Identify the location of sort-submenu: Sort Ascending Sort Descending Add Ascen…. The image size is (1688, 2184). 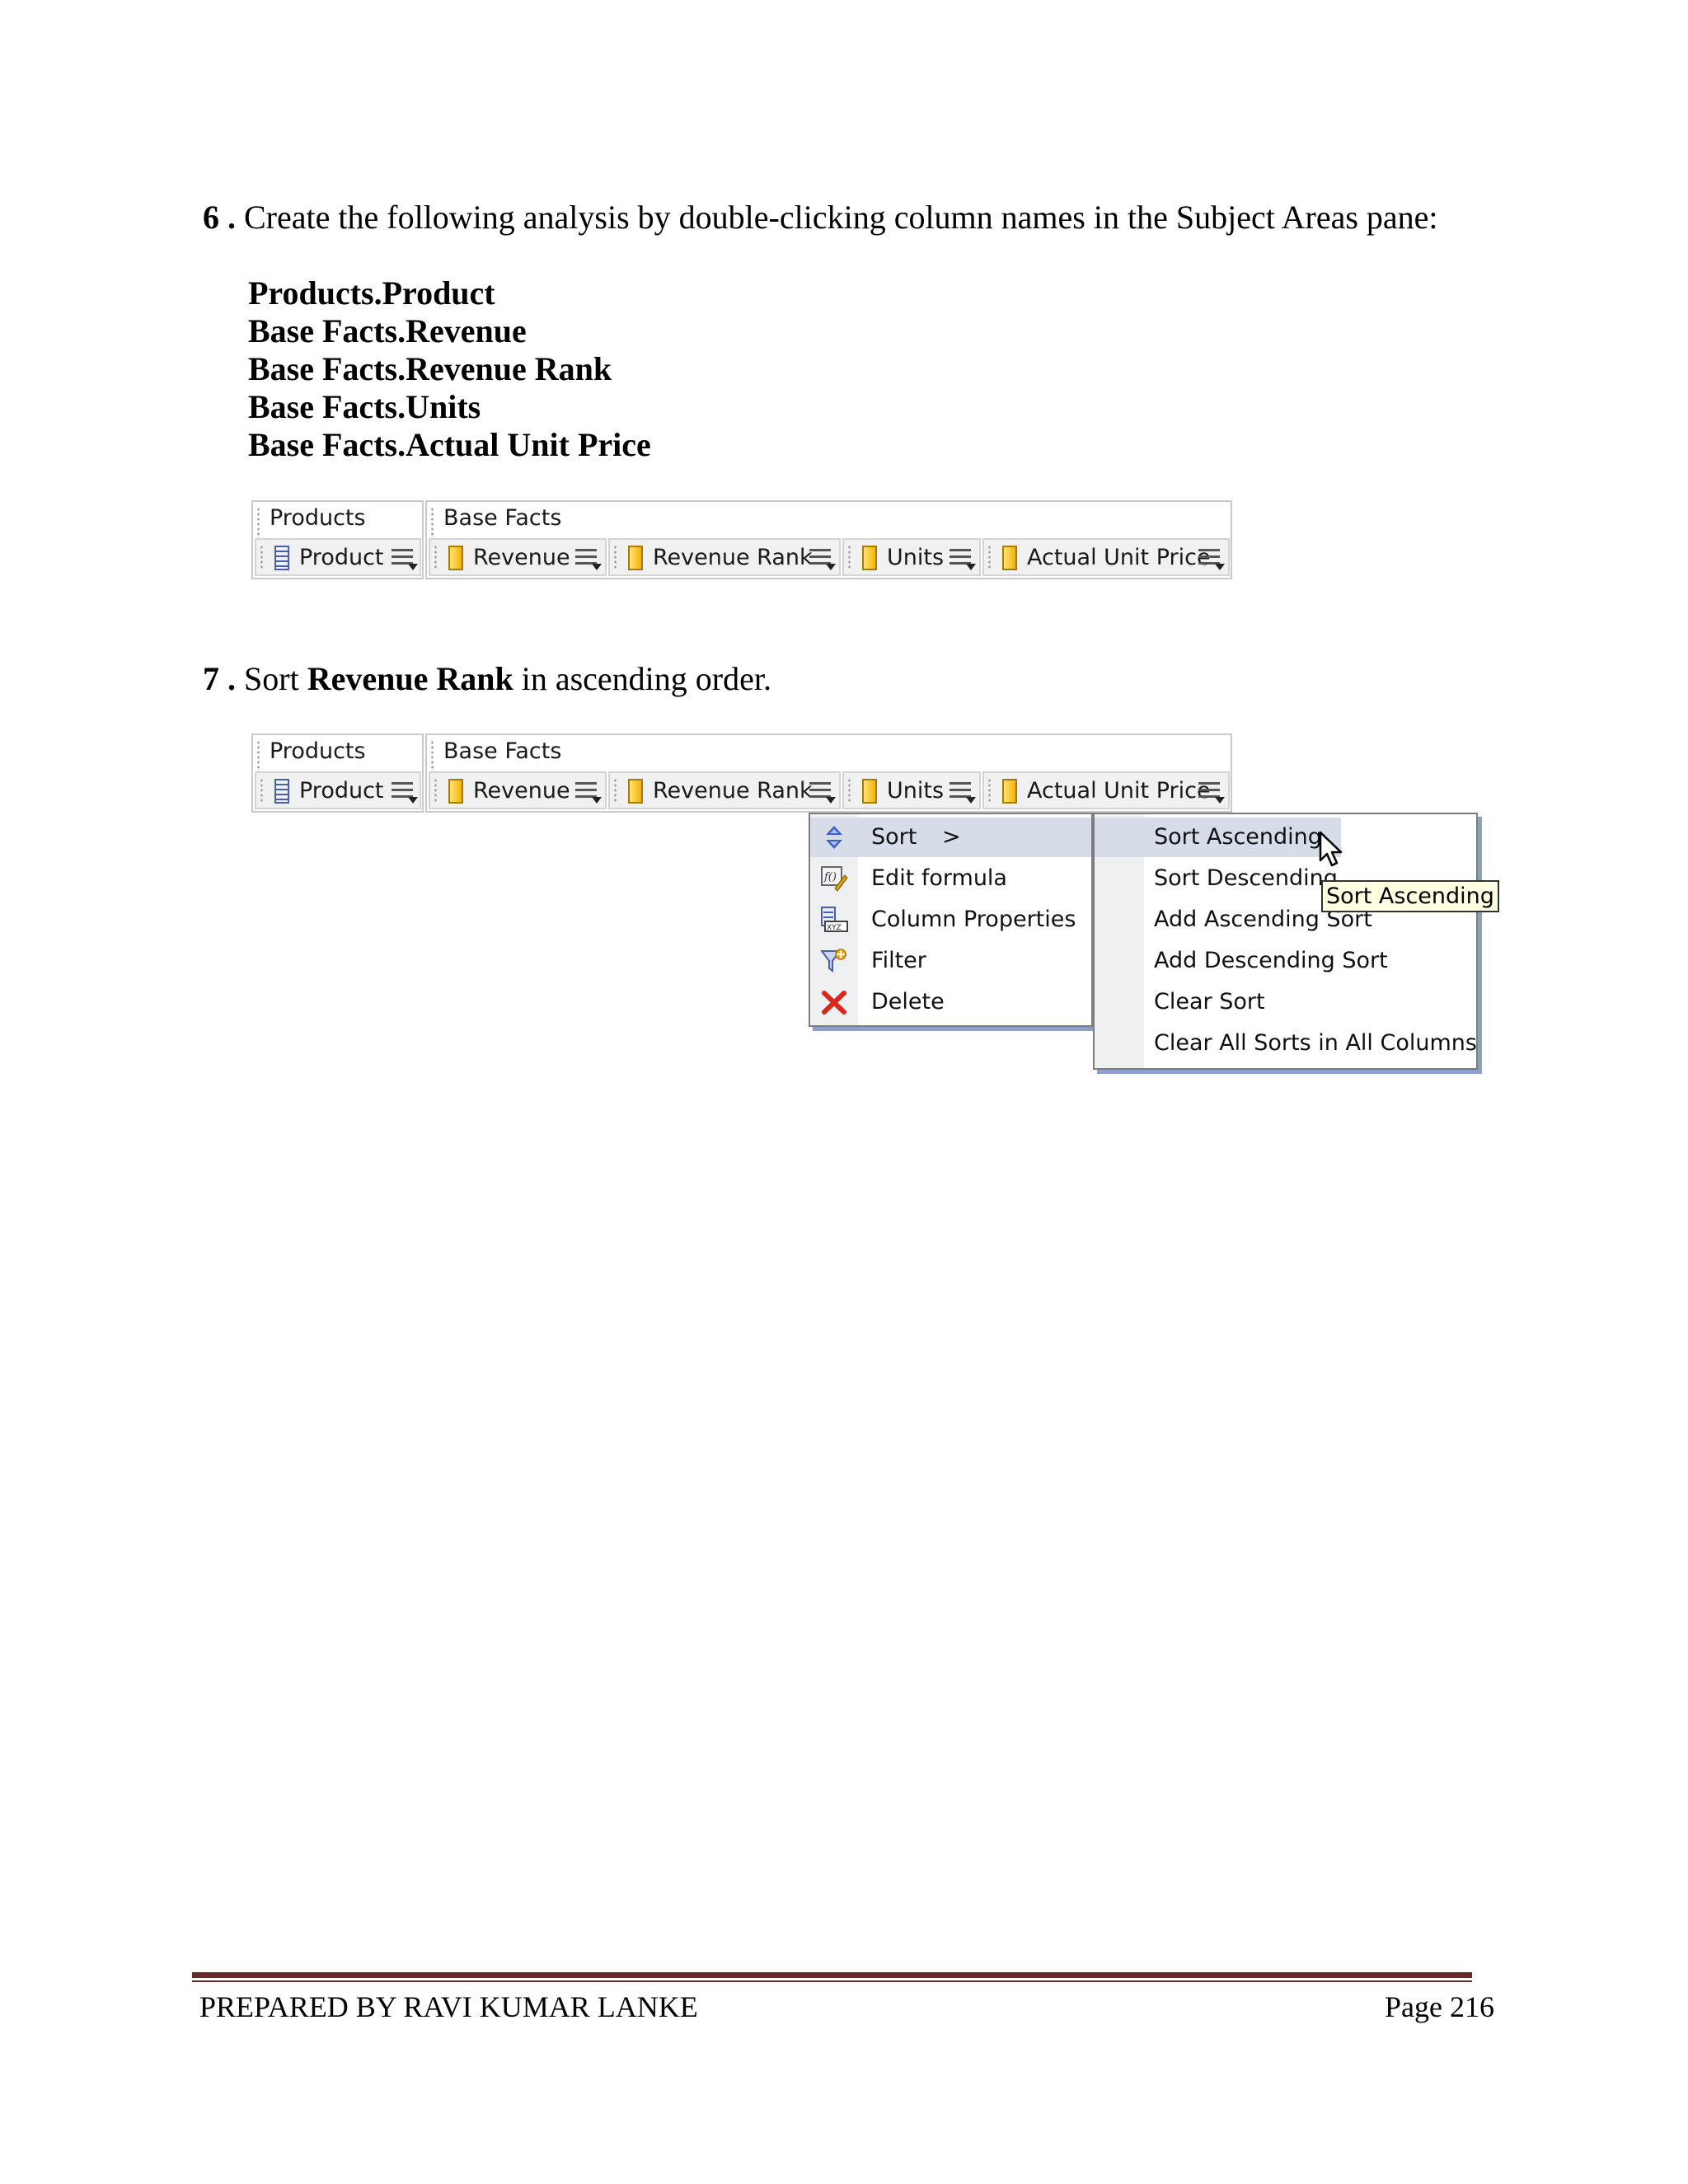
(1285, 941).